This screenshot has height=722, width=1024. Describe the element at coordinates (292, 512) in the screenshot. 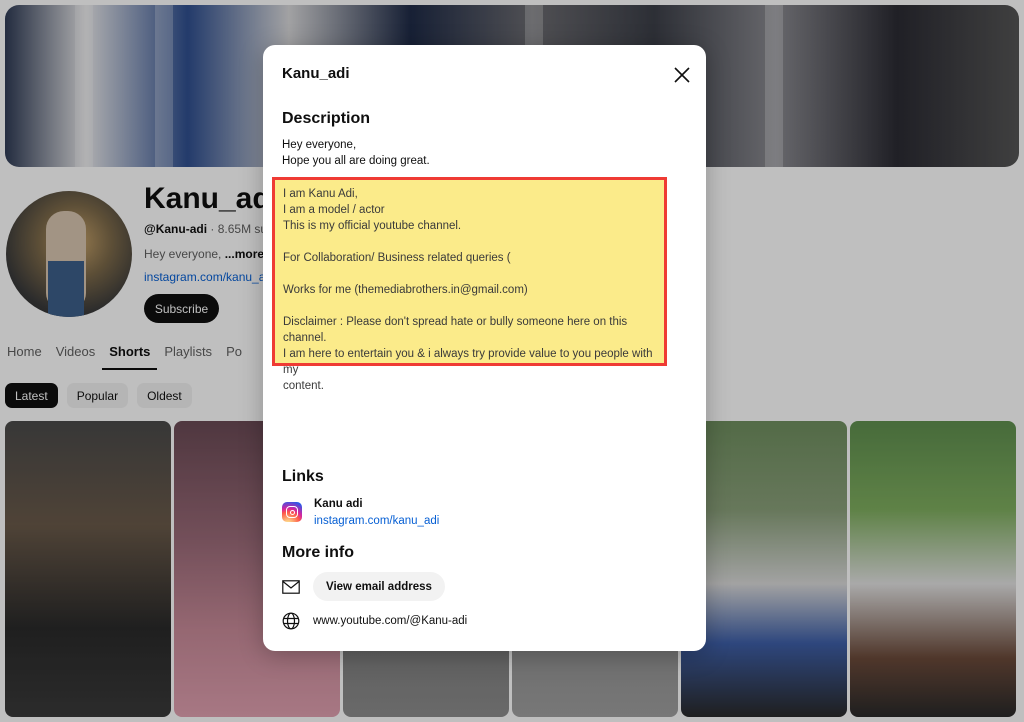

I see `instagram-icon` at that location.